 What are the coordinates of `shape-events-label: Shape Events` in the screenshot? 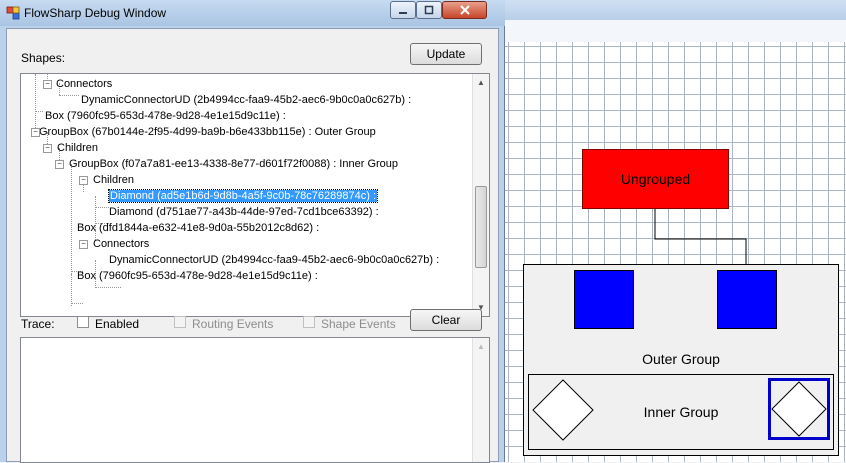 It's located at (358, 324).